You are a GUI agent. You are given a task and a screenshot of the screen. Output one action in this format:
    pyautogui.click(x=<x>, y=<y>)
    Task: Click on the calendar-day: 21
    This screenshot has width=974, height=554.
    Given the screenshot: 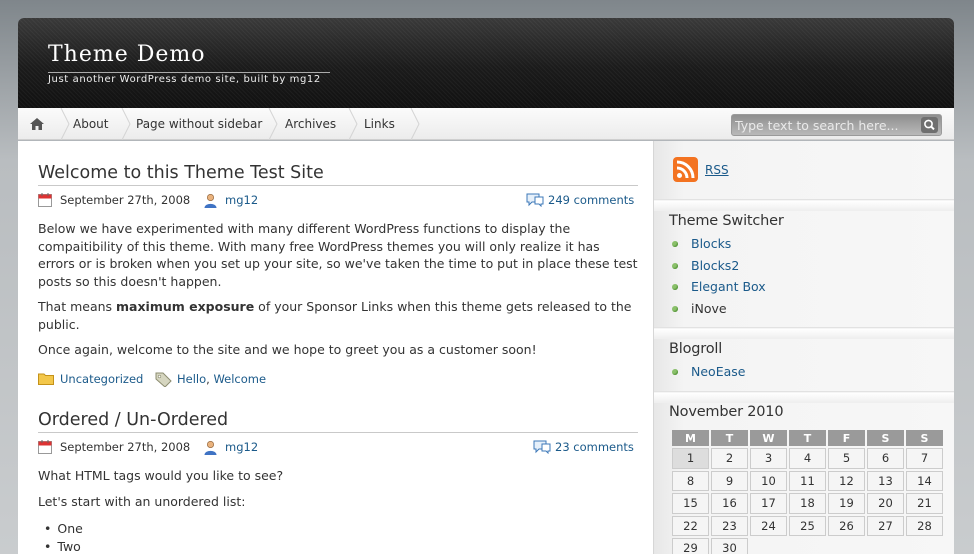 What is the action you would take?
    pyautogui.click(x=924, y=503)
    